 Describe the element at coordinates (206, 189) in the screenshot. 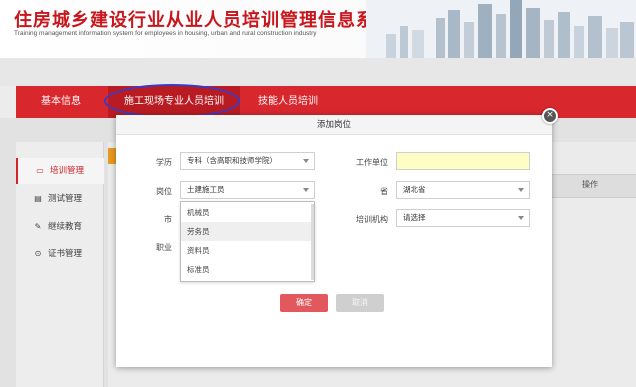

I see `position-value: 土建施工员` at that location.